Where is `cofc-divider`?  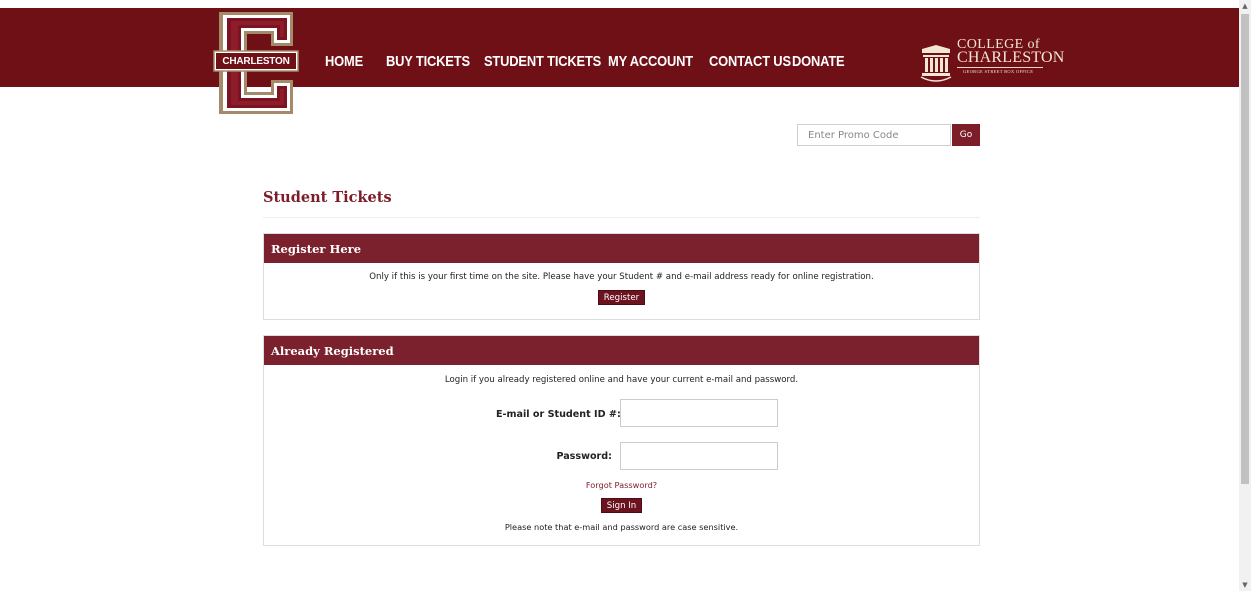 cofc-divider is located at coordinates (1000, 67).